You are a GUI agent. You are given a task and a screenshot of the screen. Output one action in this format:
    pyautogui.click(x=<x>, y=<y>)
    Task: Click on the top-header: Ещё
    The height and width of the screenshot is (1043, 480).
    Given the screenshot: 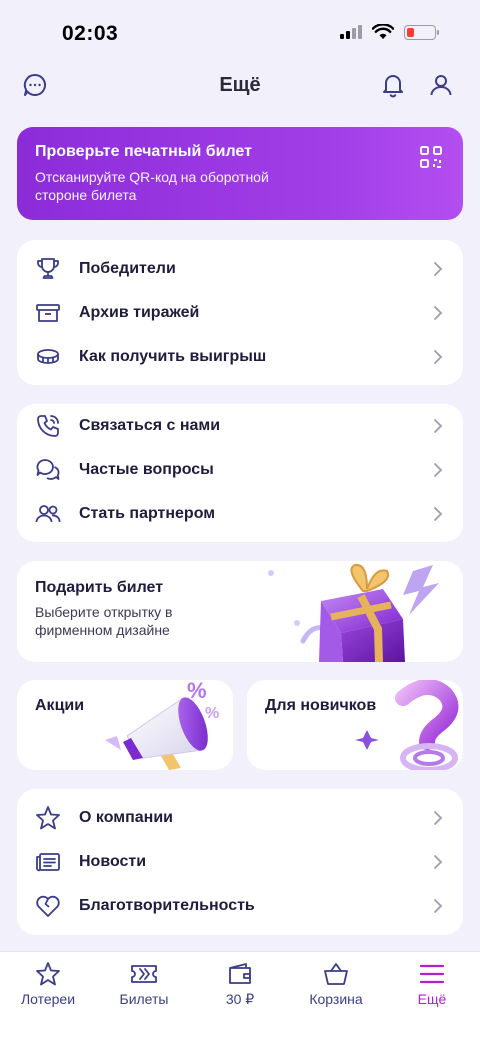 What is the action you would take?
    pyautogui.click(x=240, y=86)
    